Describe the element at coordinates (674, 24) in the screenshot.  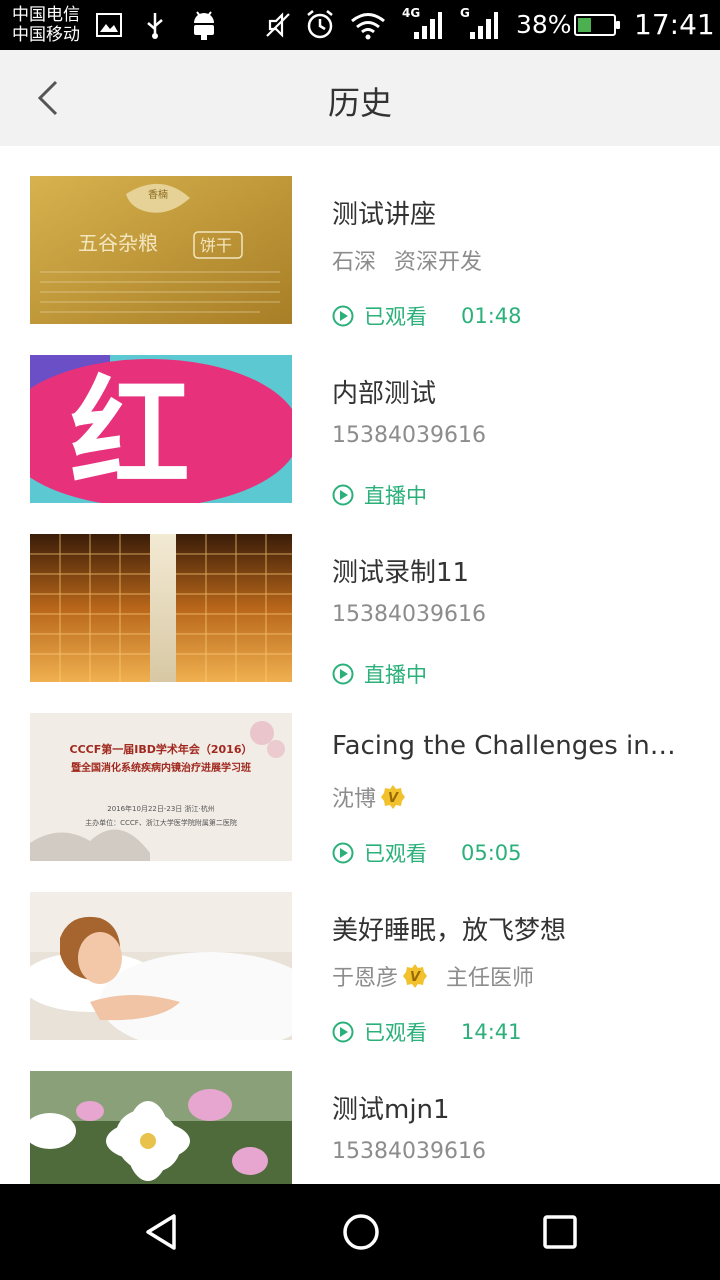
I see `clock: 17:41` at that location.